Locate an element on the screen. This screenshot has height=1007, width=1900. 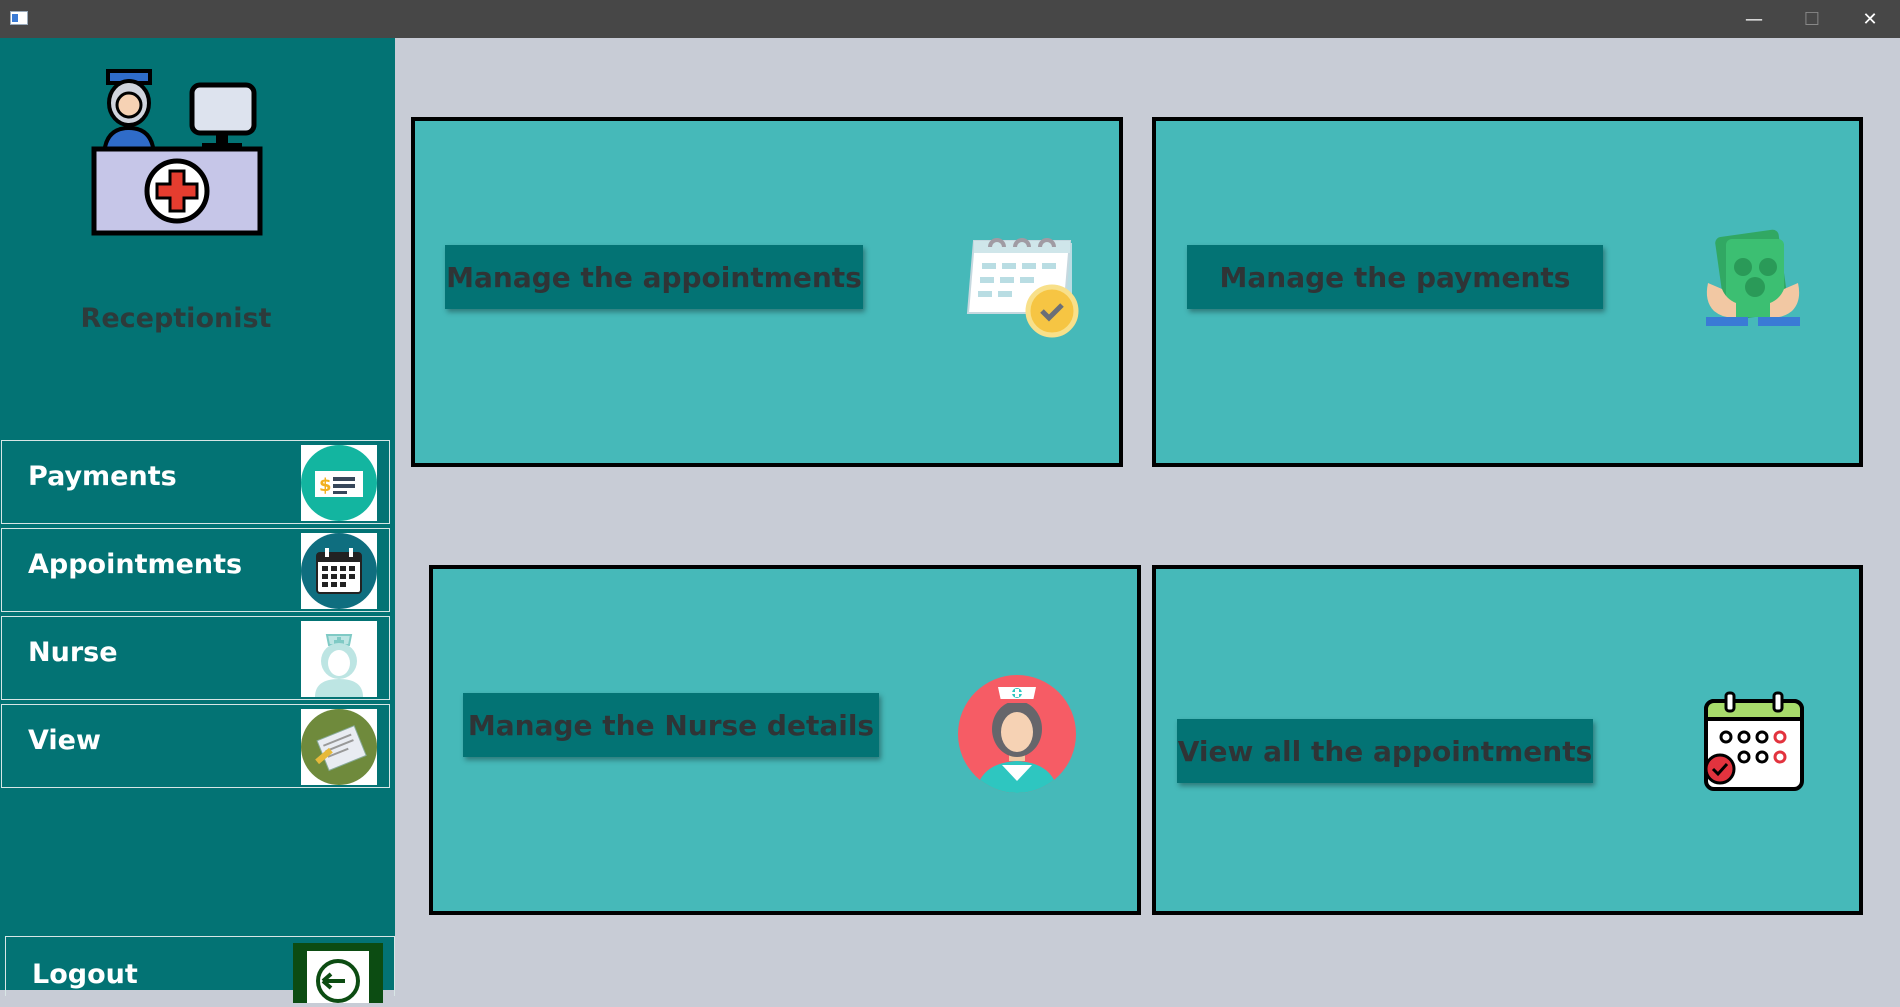
calendar-grid-icon is located at coordinates (1754, 741).